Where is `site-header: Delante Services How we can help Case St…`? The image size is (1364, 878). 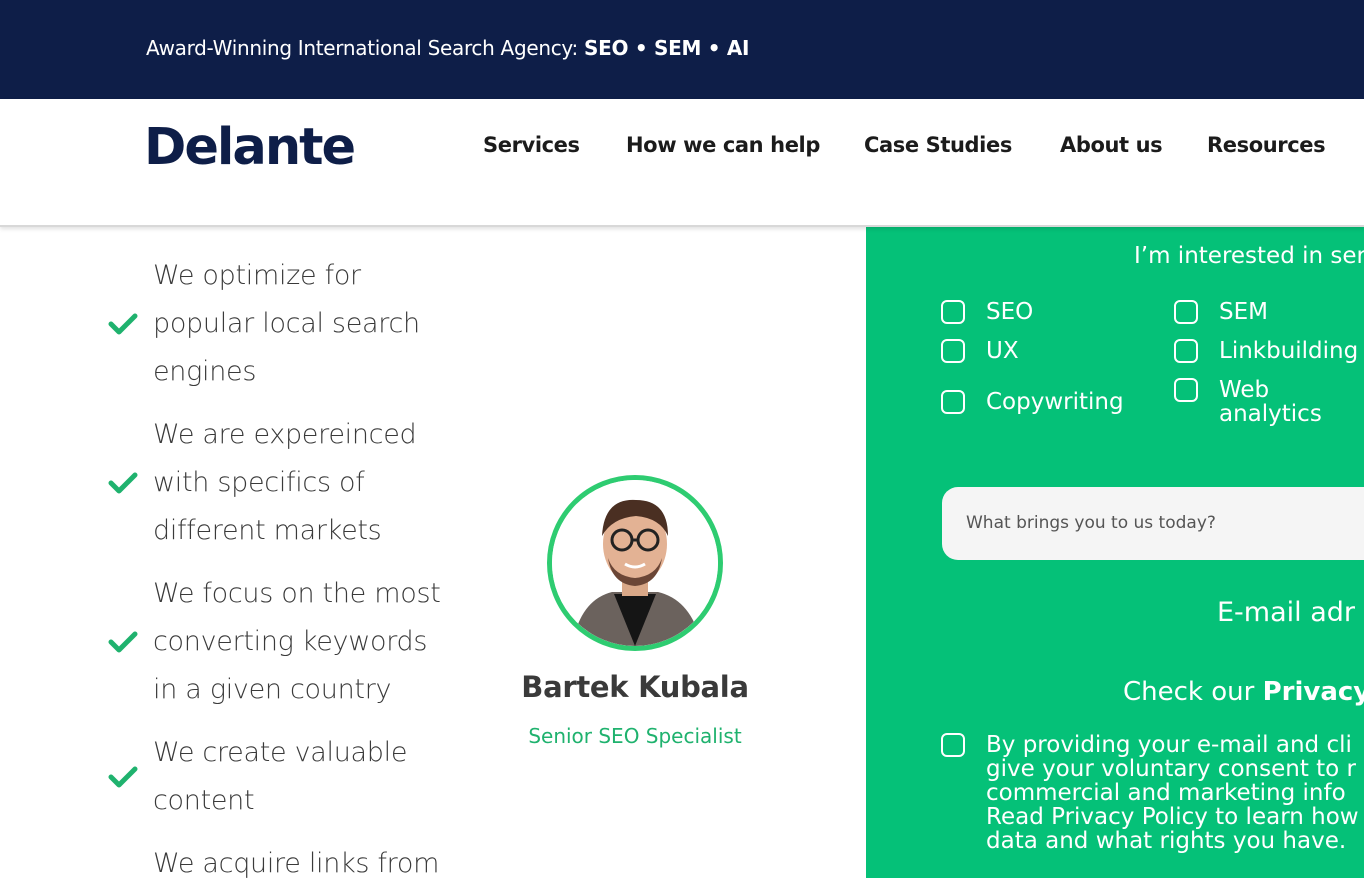 site-header: Delante Services How we can help Case St… is located at coordinates (682, 163).